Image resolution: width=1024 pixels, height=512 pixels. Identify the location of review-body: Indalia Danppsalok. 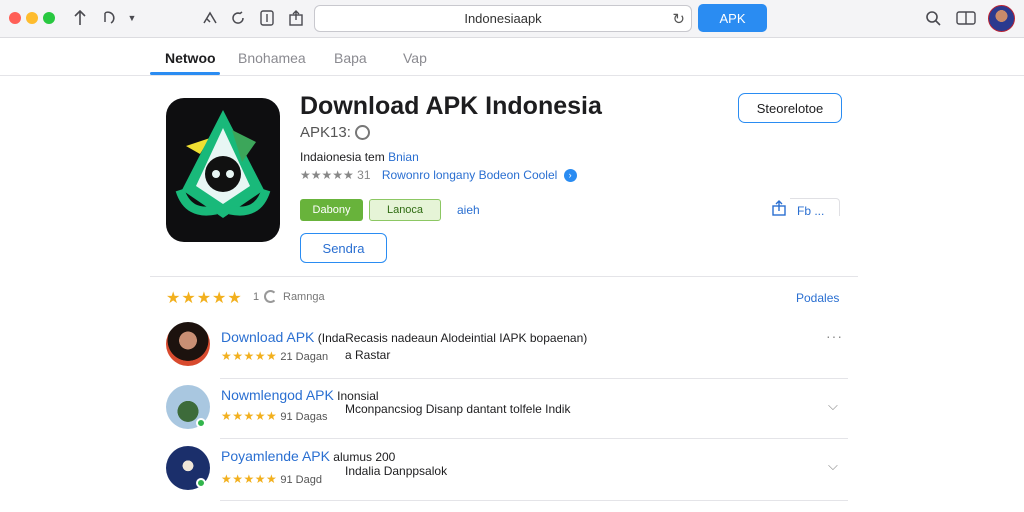
(396, 471).